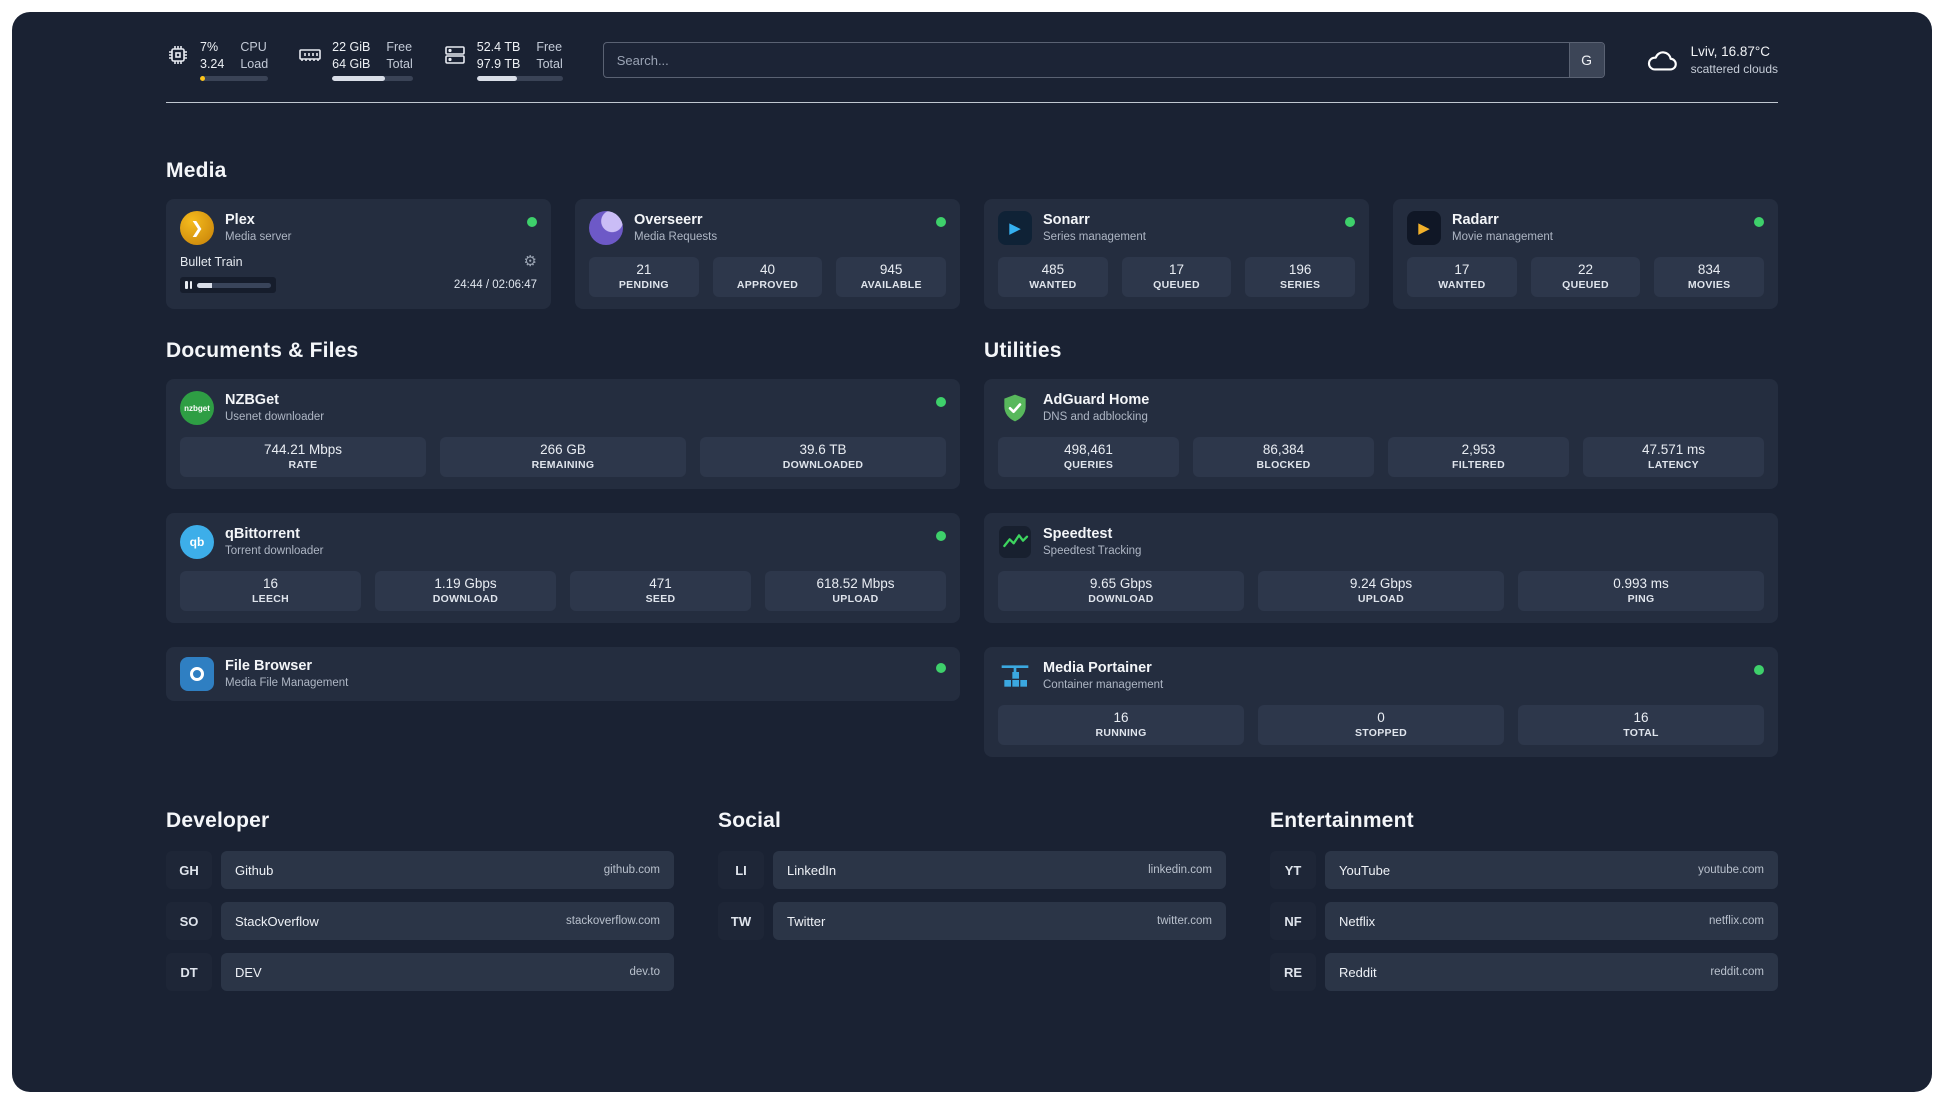 The width and height of the screenshot is (1944, 1104). Describe the element at coordinates (1293, 870) in the screenshot. I see `link-abbr: YT` at that location.